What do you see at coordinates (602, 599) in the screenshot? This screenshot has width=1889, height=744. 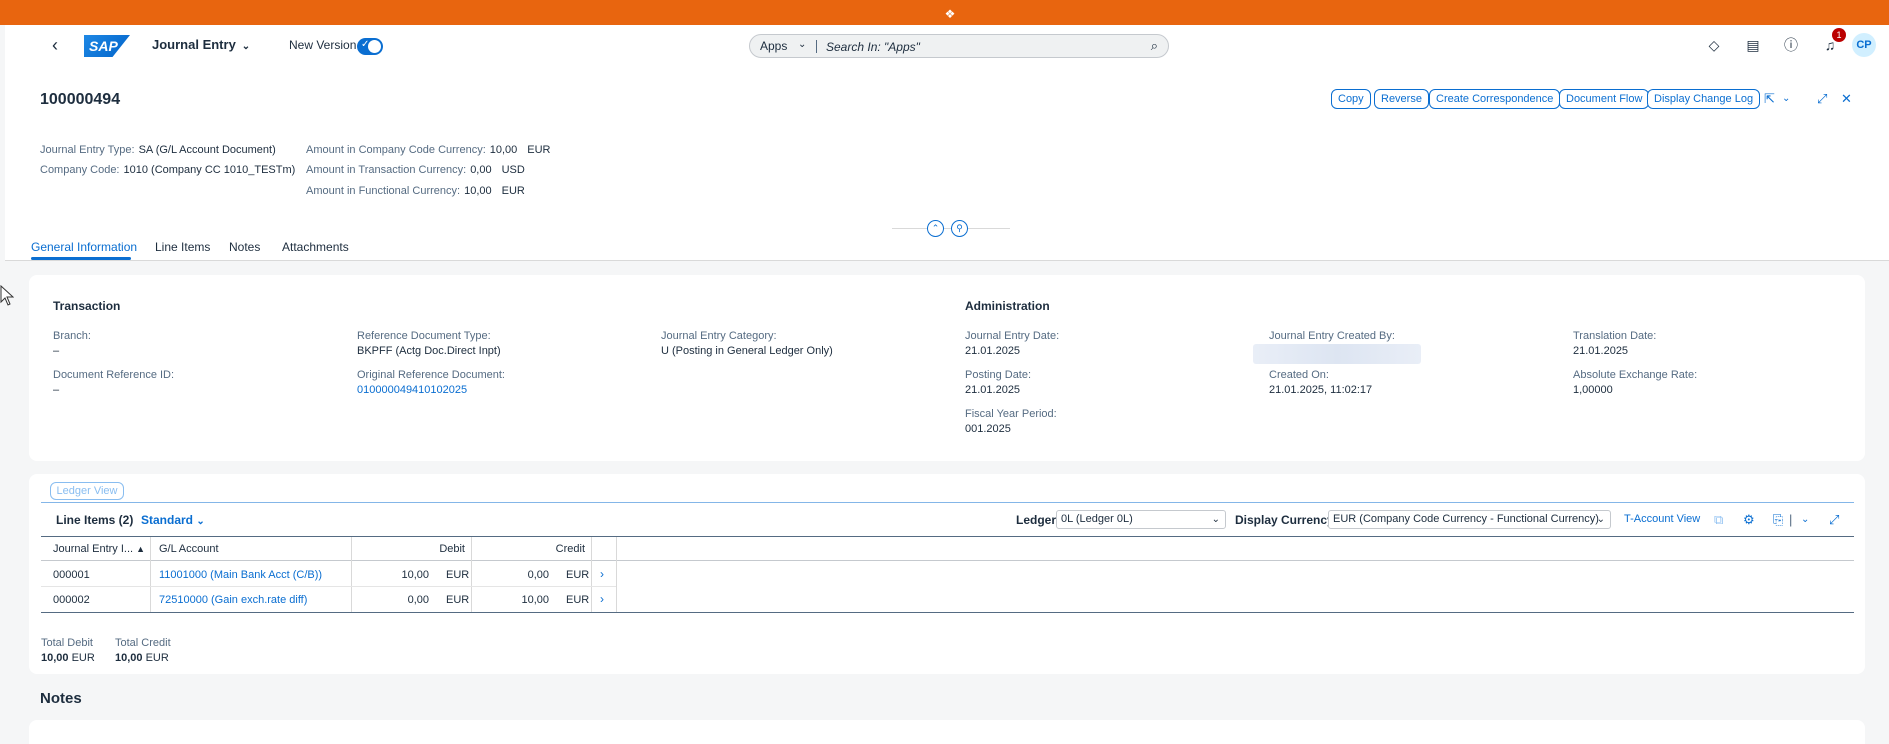 I see `row2-navigate-icon: ›` at bounding box center [602, 599].